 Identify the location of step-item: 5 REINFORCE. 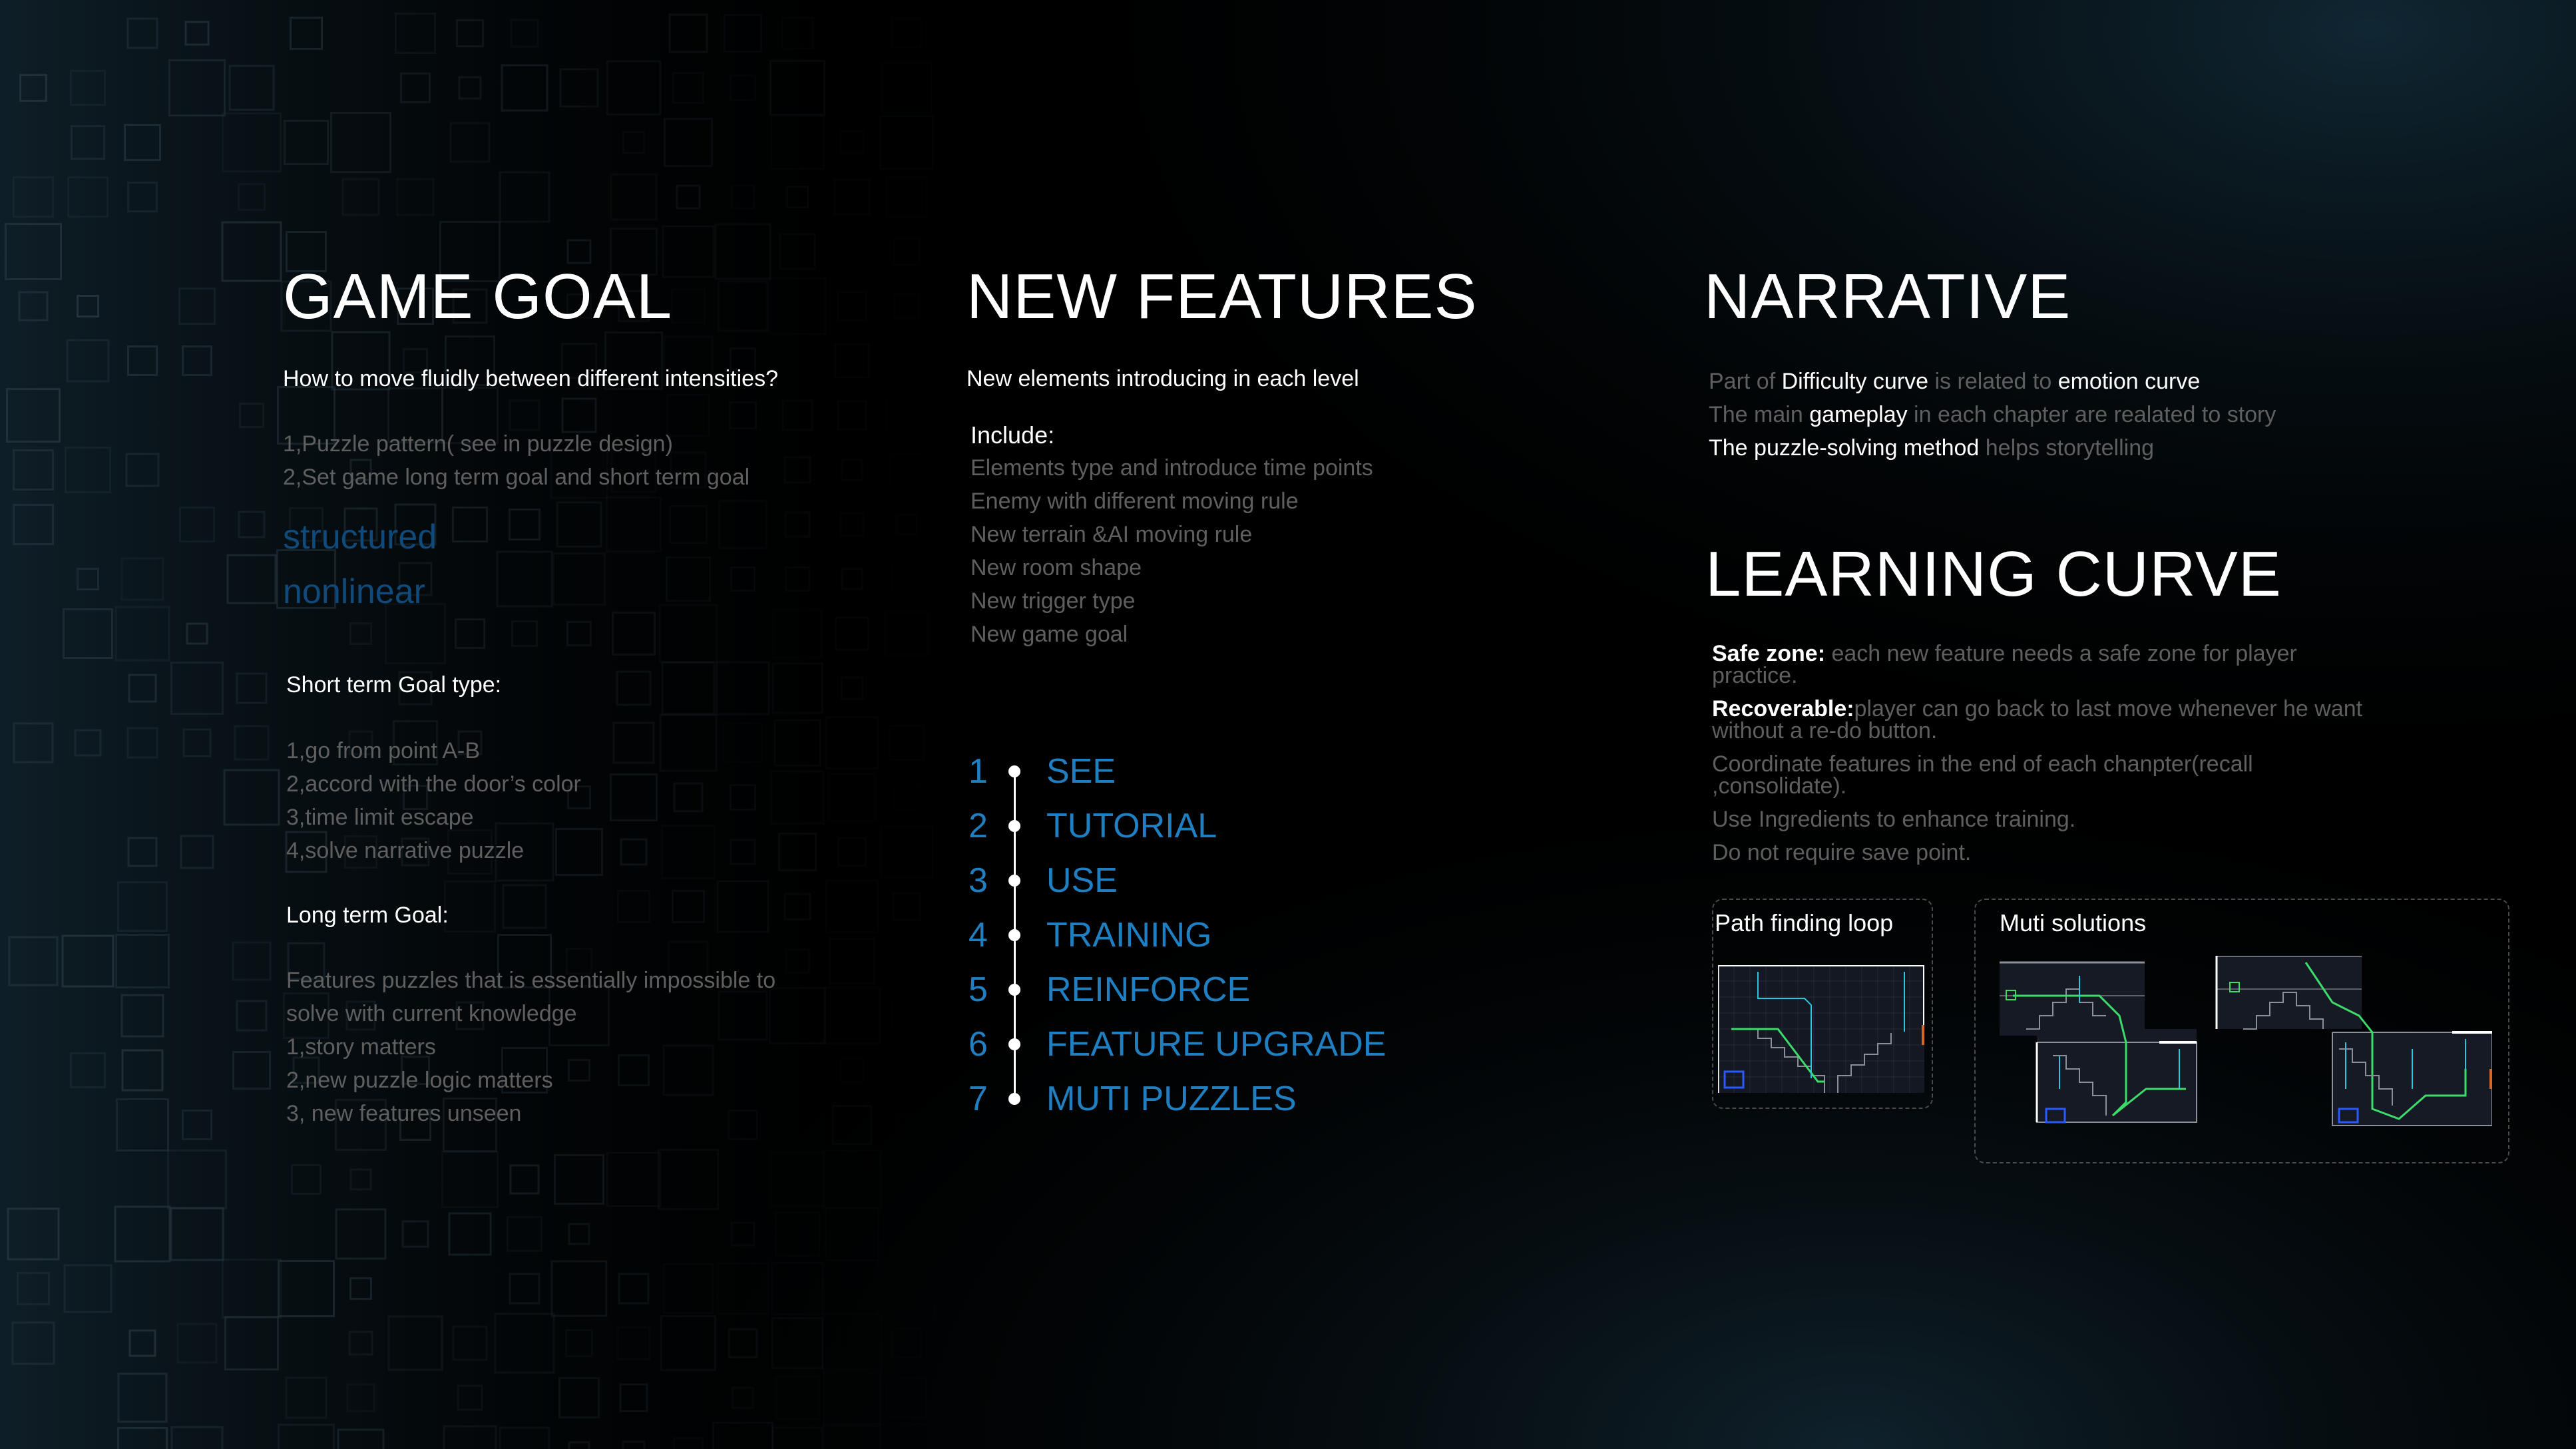
(1201, 990).